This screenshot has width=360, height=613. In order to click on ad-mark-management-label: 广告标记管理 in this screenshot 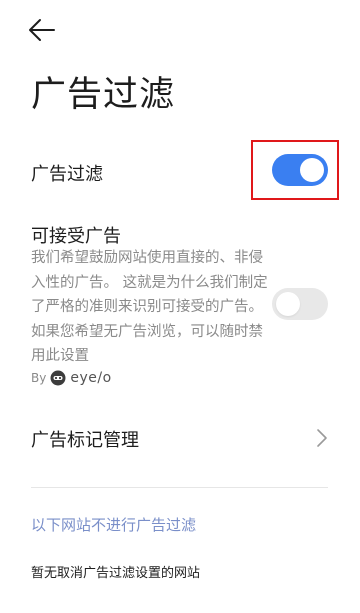, I will do `click(85, 440)`.